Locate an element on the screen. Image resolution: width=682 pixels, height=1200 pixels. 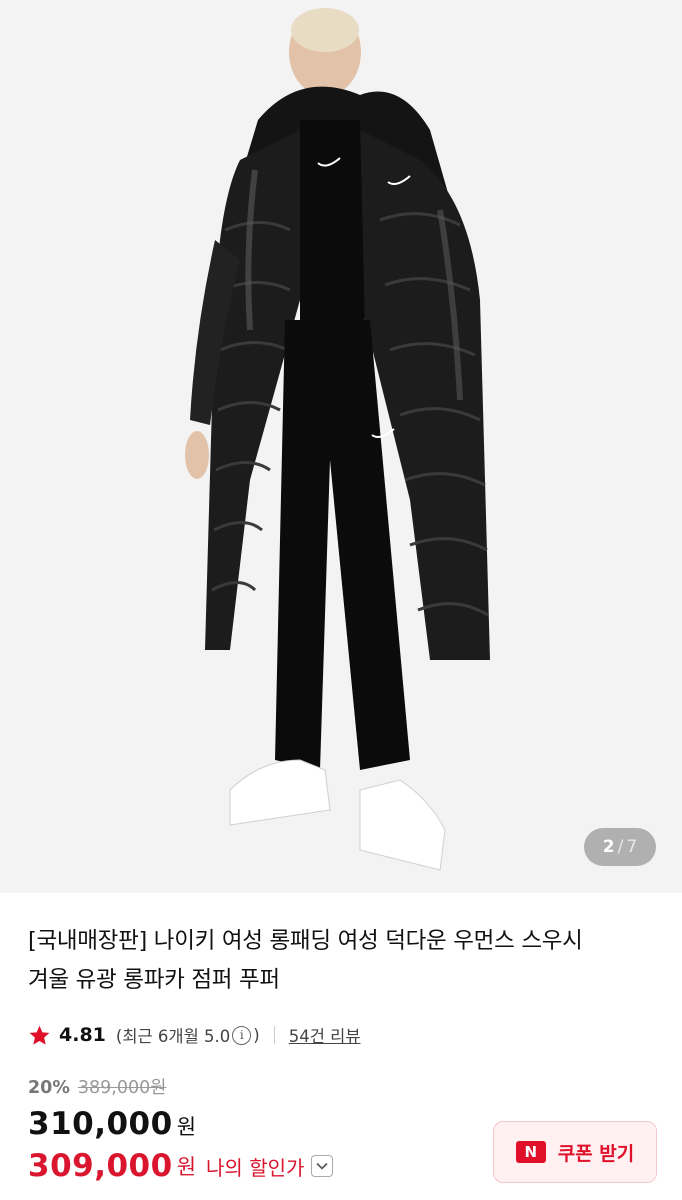
recent-rating: (최근 6개월 5.0 i ) is located at coordinates (188, 1035).